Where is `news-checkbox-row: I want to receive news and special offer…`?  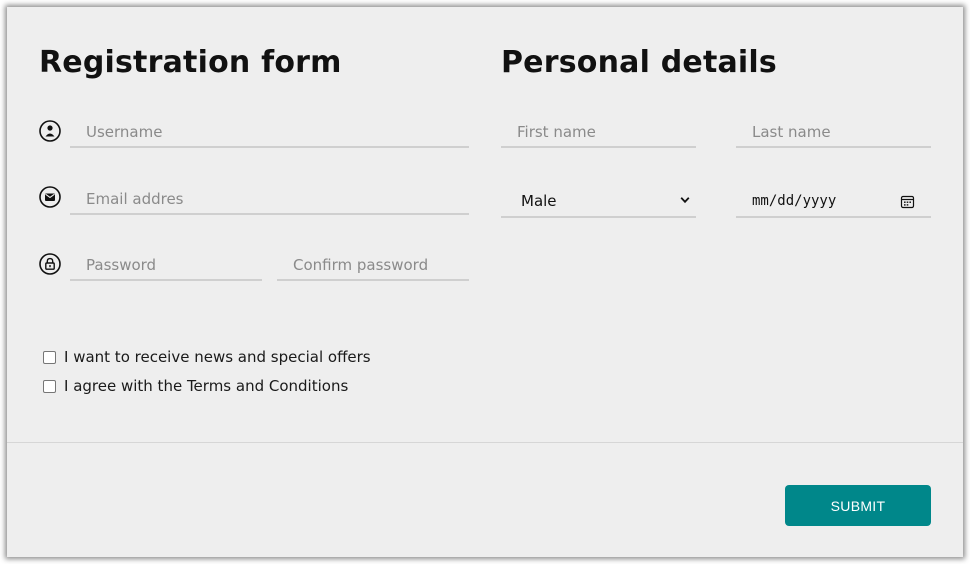
news-checkbox-row: I want to receive news and special offer… is located at coordinates (207, 357).